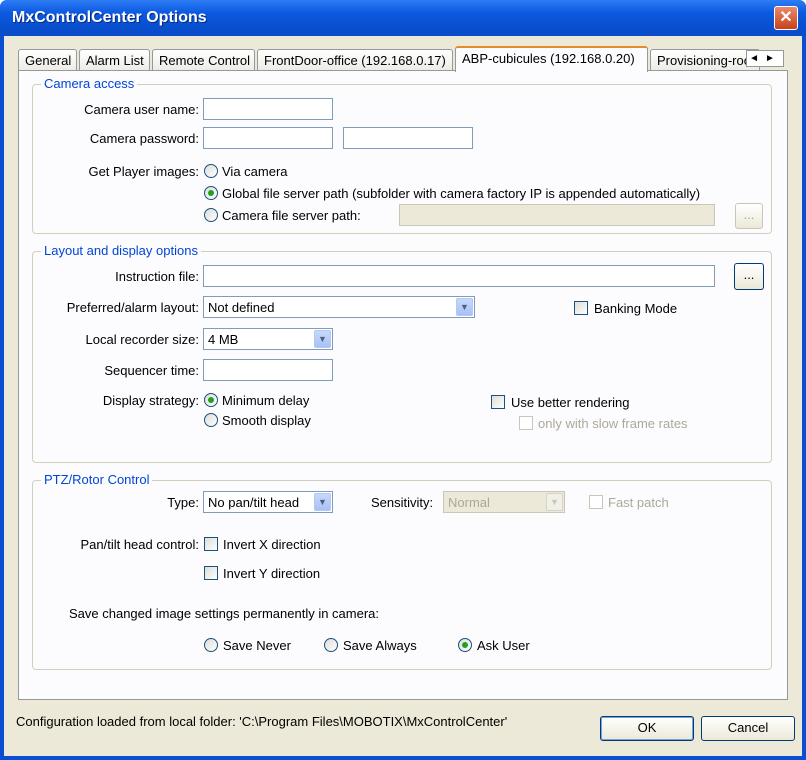  I want to click on smooth-display-label: Smooth display, so click(266, 420).